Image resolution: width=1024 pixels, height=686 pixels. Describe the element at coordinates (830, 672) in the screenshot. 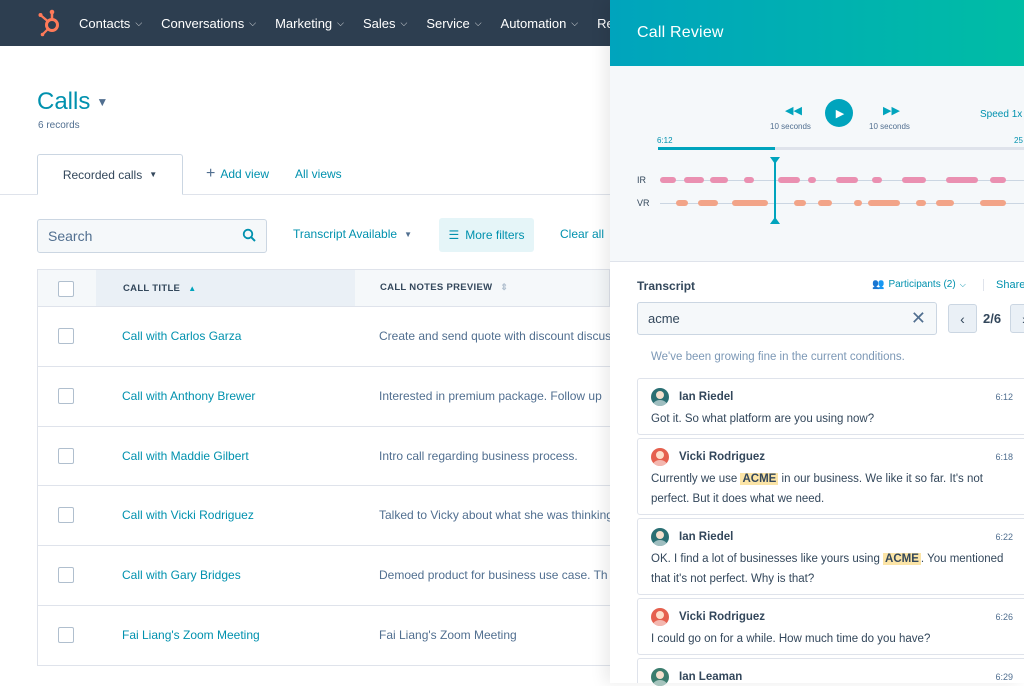

I see `transcript-message: Ian Leaman 6:29` at that location.